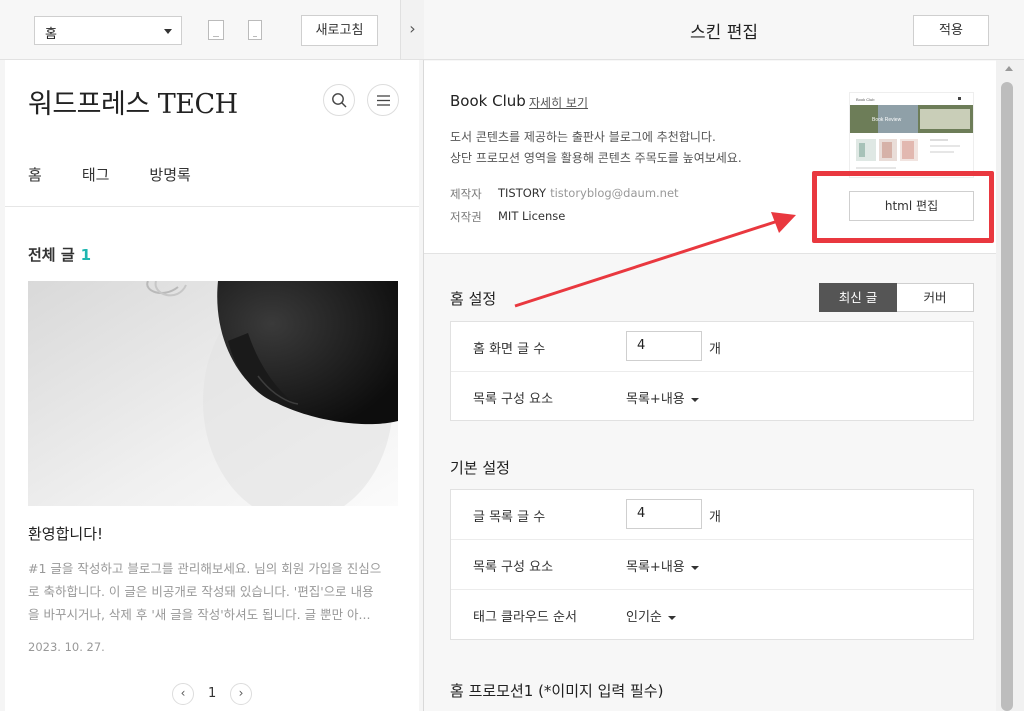  Describe the element at coordinates (96, 174) in the screenshot. I see `nav-item-tags: 태그` at that location.